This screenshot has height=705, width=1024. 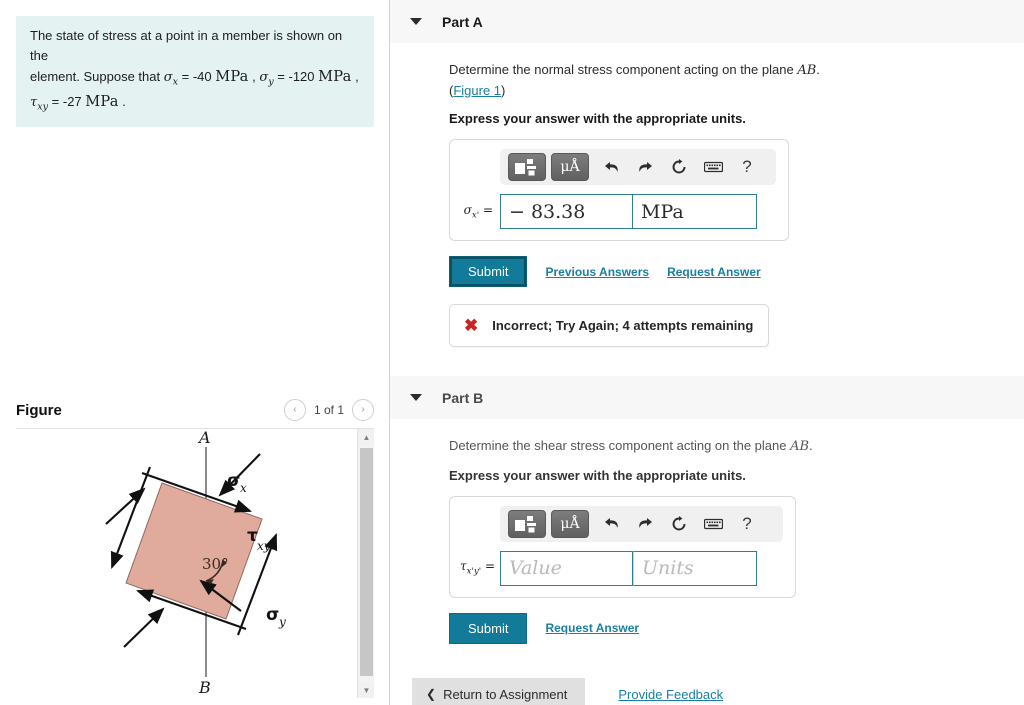 What do you see at coordinates (477, 568) in the screenshot?
I see `part-b-answer-symbol: τx'y' =` at bounding box center [477, 568].